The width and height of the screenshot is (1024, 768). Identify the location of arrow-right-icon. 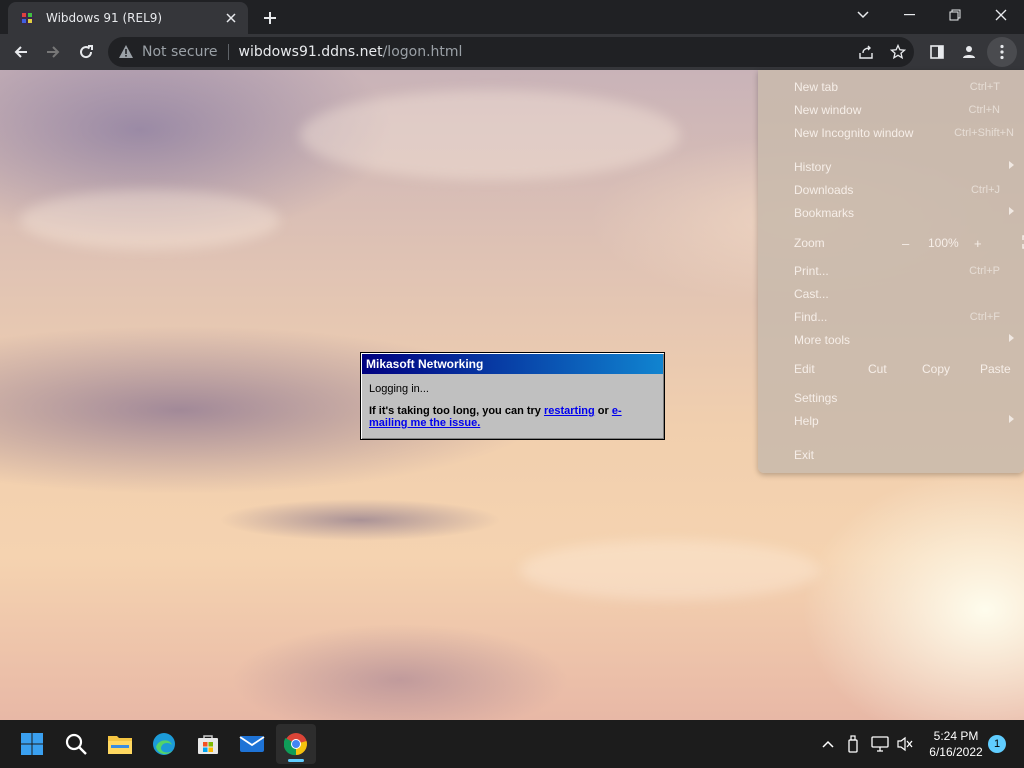
(53, 52).